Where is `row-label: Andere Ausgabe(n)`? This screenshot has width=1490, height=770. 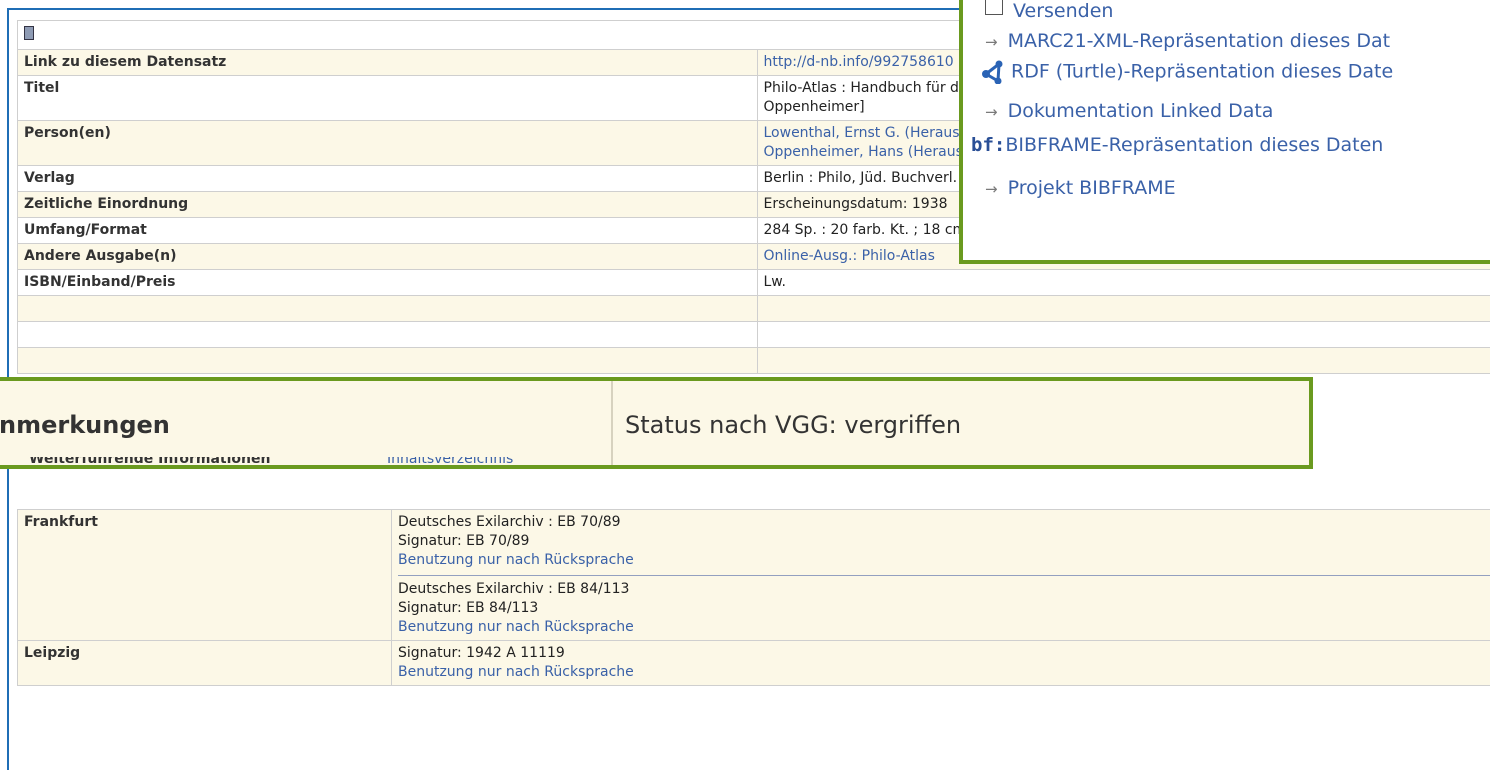 row-label: Andere Ausgabe(n) is located at coordinates (388, 257).